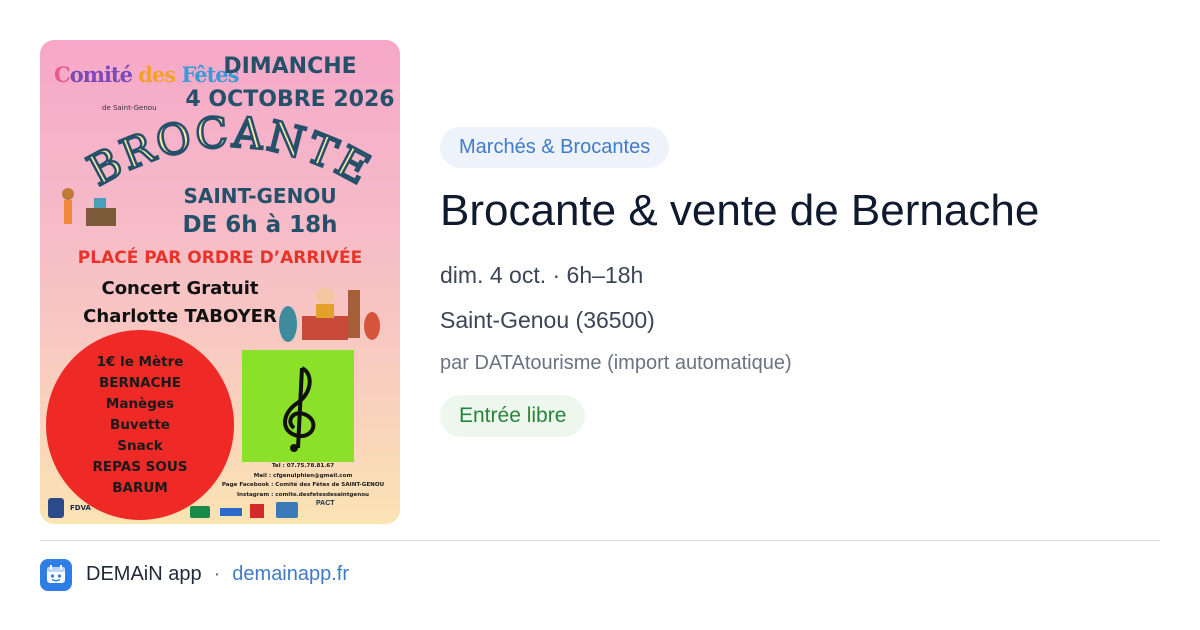  Describe the element at coordinates (600, 540) in the screenshot. I see `divider` at that location.